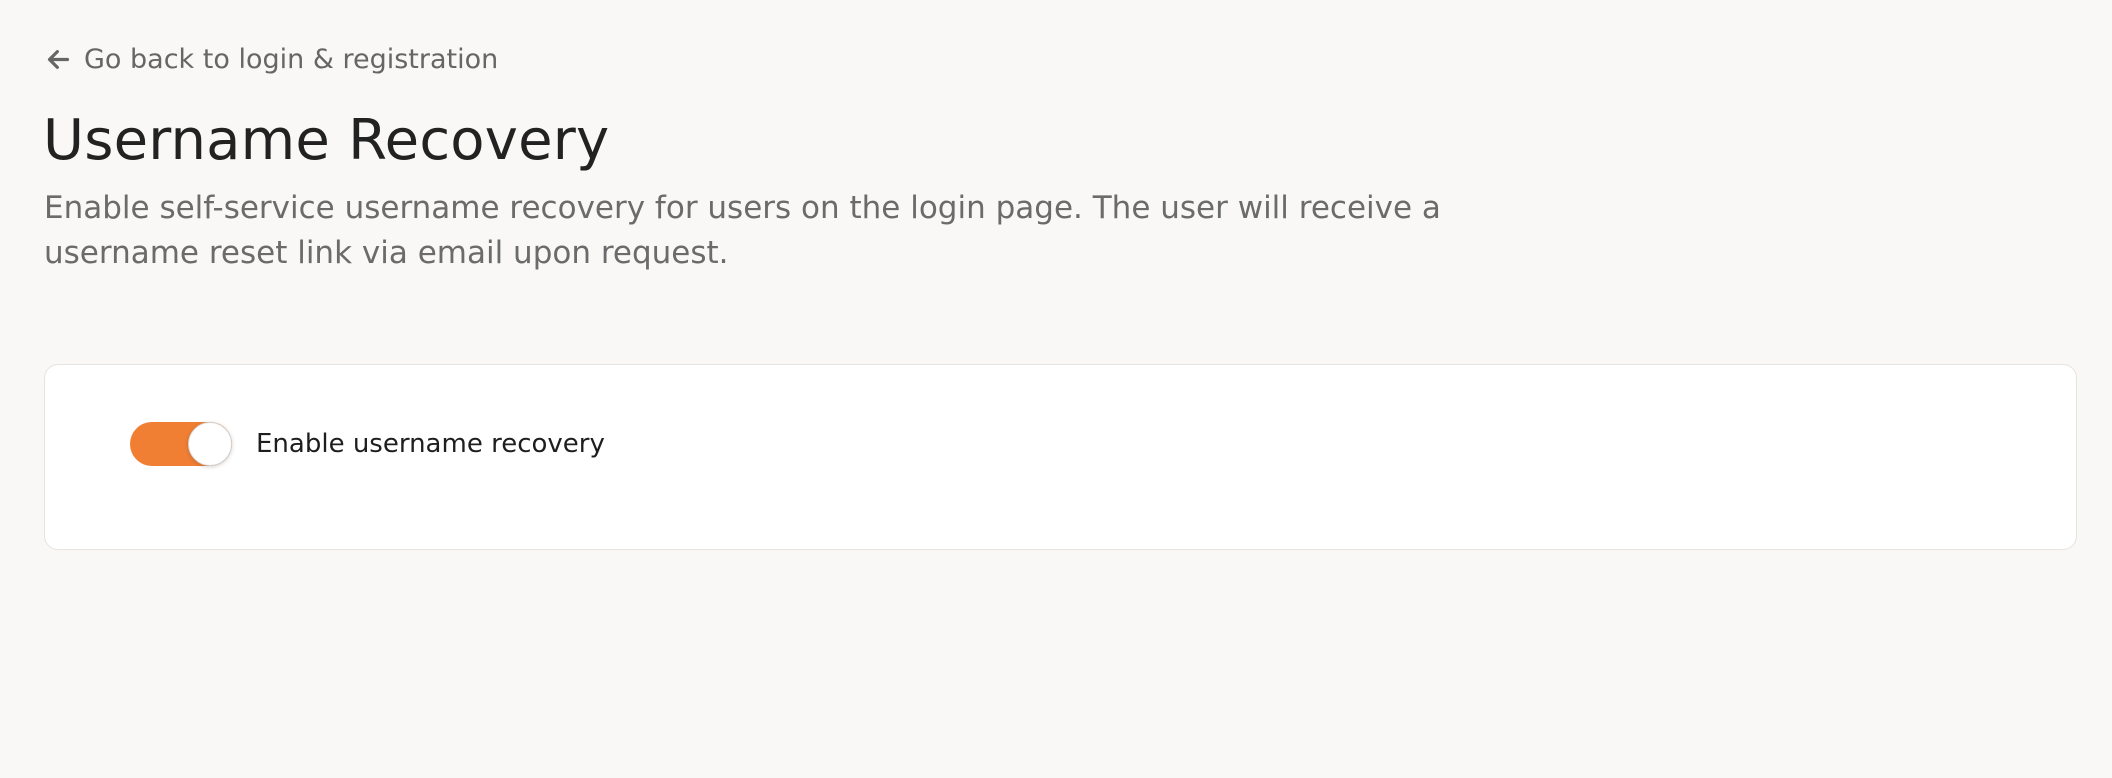  Describe the element at coordinates (181, 444) in the screenshot. I see `username-recovery-toggle` at that location.